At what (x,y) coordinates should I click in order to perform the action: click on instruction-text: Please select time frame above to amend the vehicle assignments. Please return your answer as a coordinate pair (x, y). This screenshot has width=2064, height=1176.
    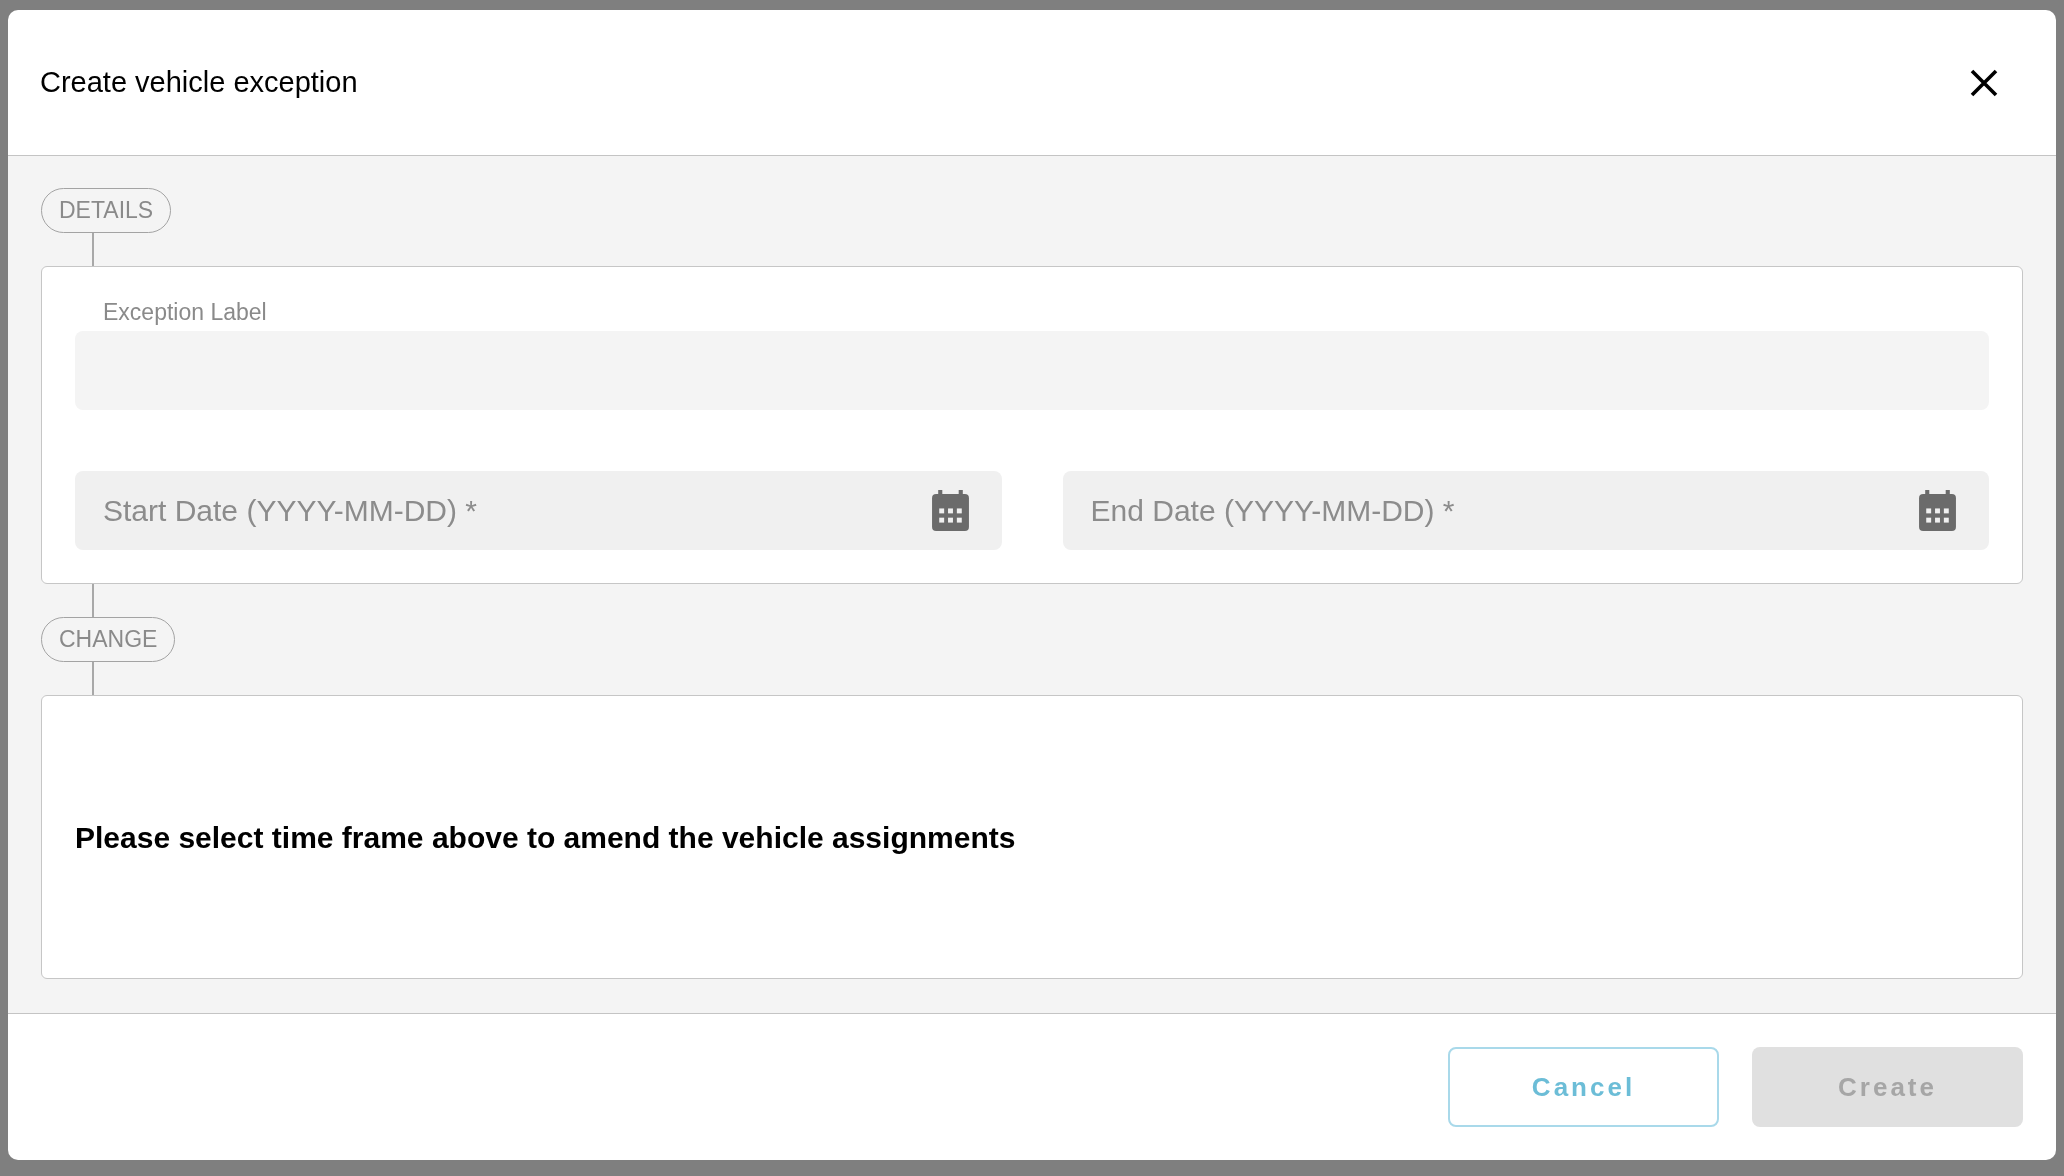
    Looking at the image, I should click on (545, 837).